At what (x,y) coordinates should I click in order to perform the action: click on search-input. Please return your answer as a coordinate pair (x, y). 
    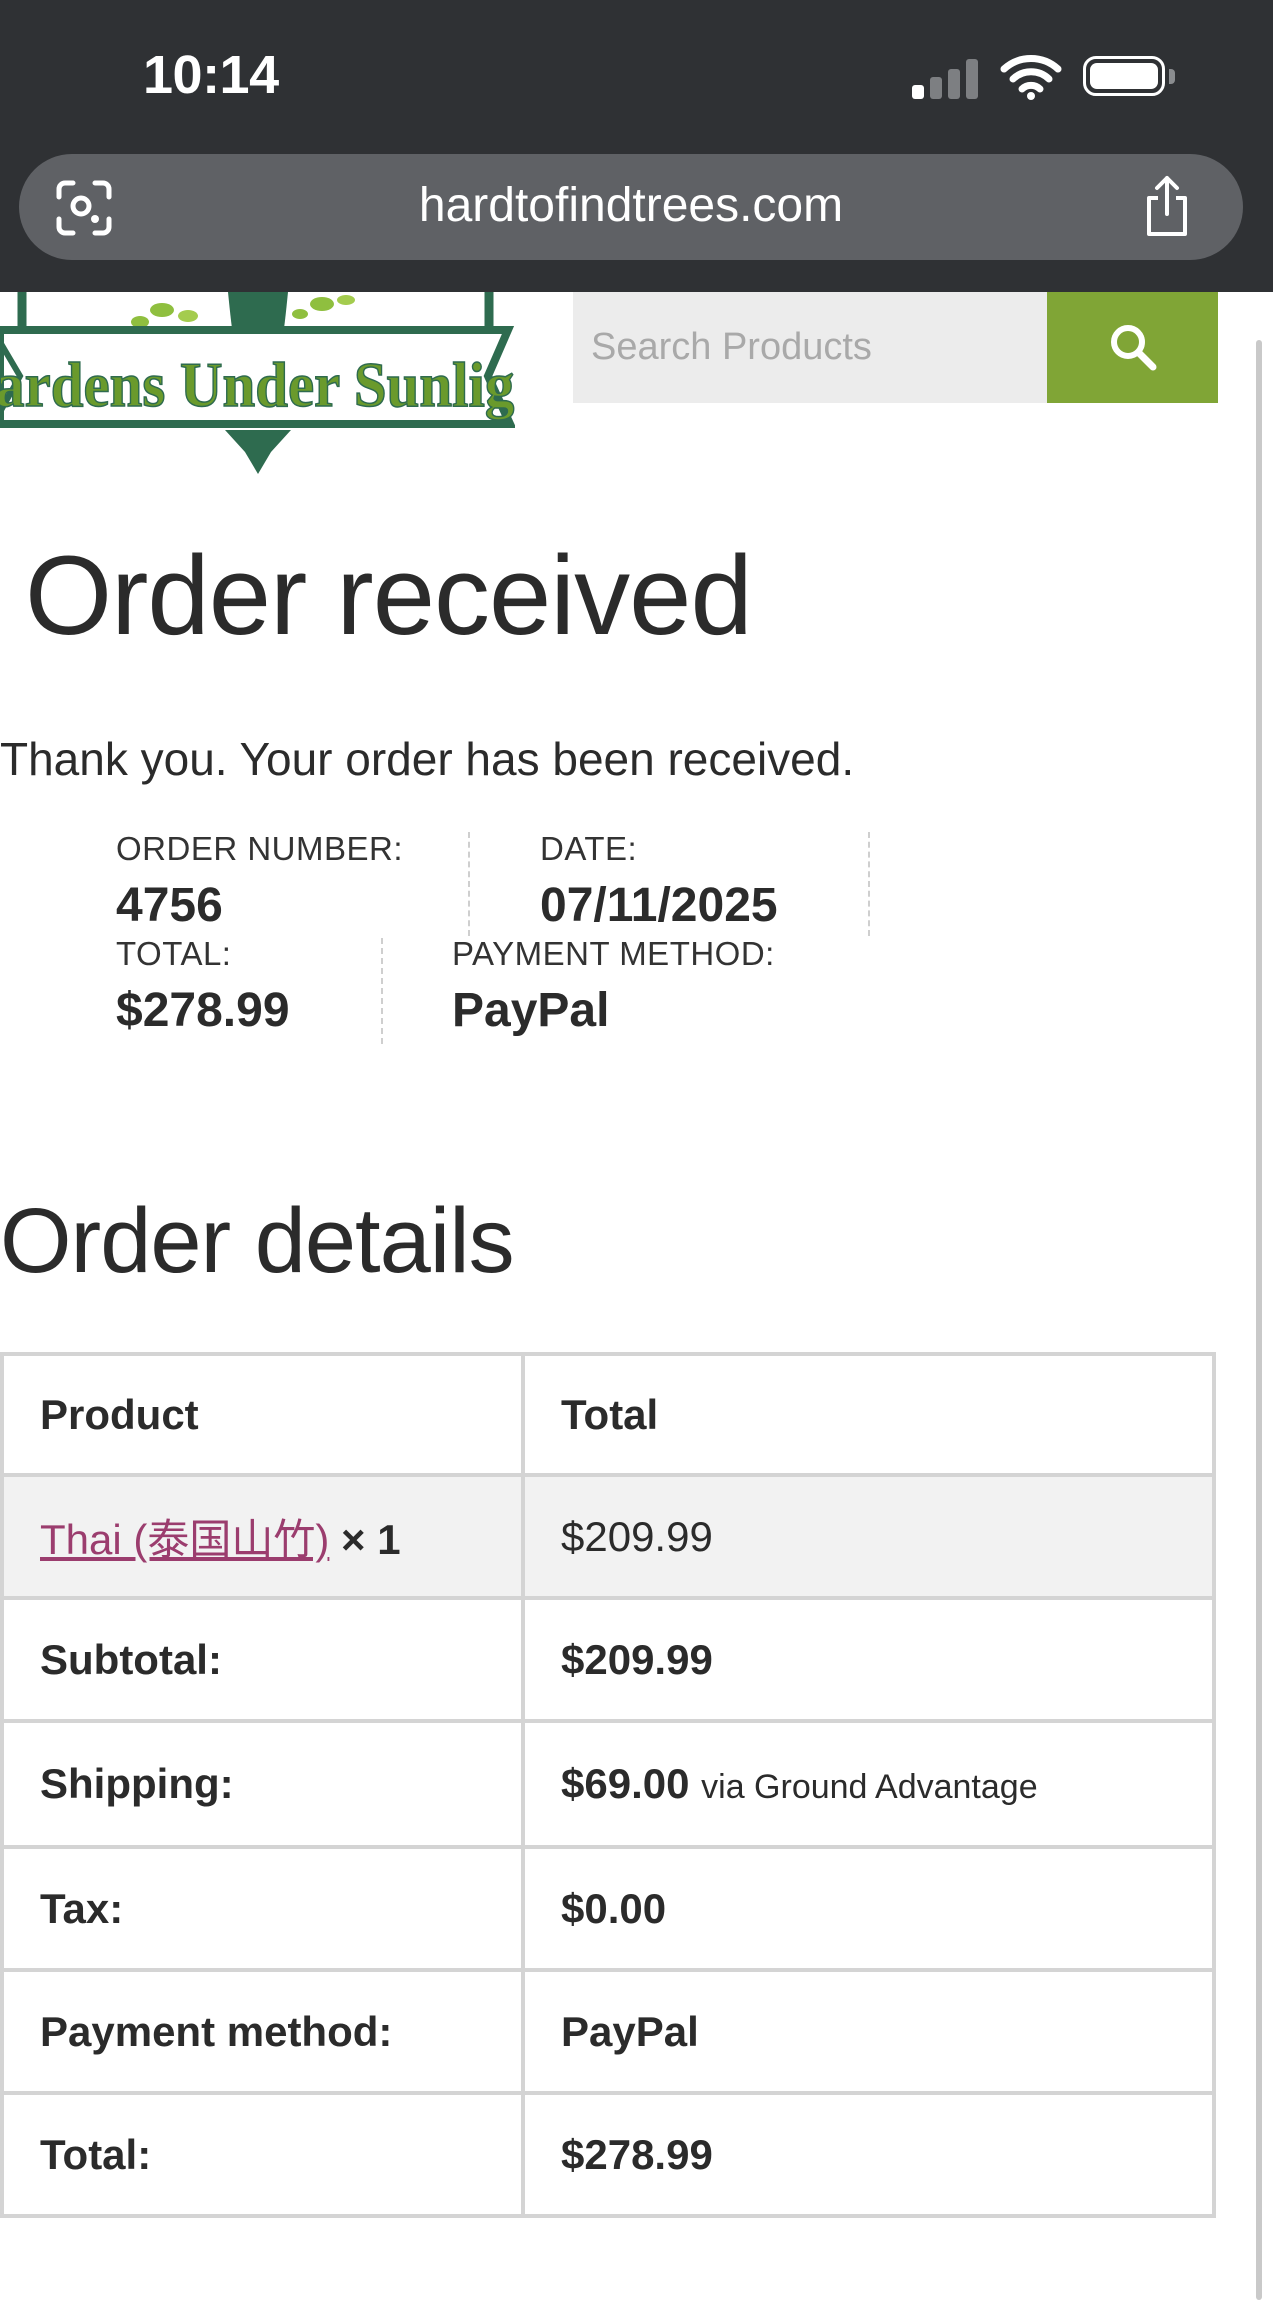
    Looking at the image, I should click on (810, 347).